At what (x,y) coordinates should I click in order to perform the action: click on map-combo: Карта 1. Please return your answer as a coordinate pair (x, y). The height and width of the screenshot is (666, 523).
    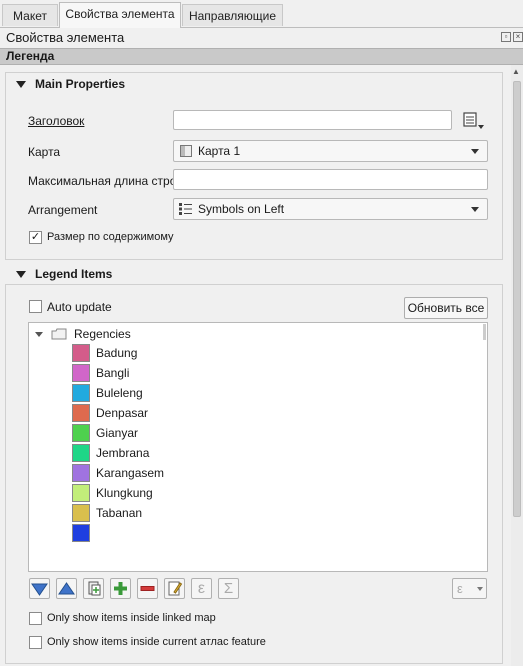
    Looking at the image, I should click on (330, 151).